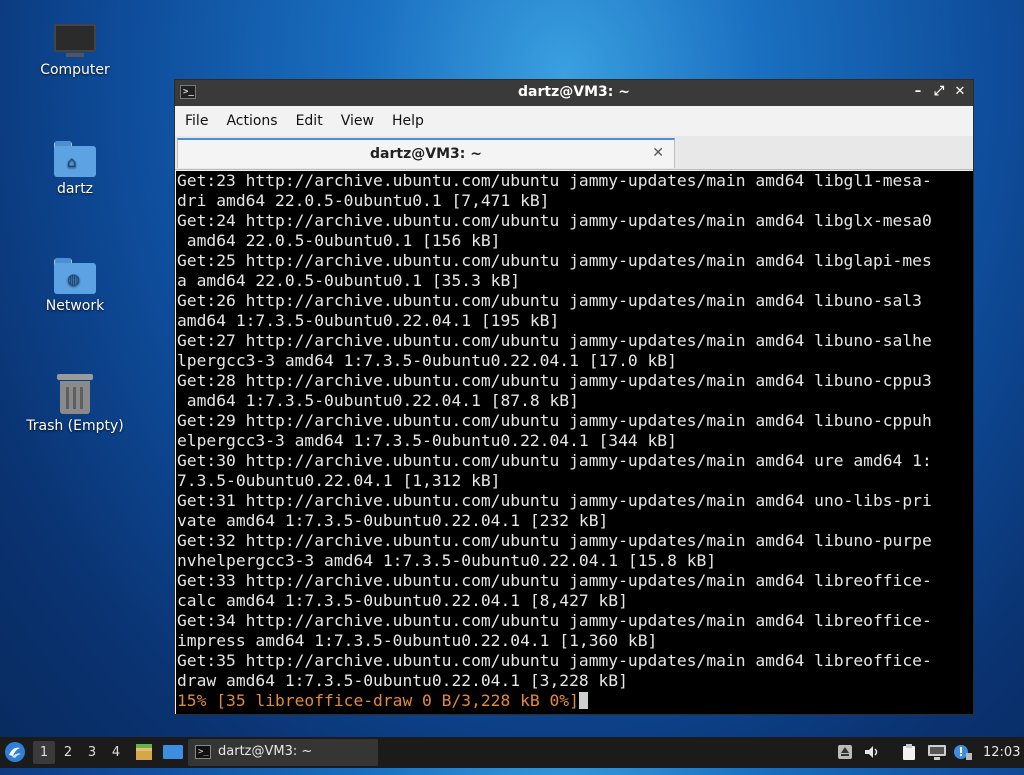  I want to click on clock: 12:03, so click(1001, 752).